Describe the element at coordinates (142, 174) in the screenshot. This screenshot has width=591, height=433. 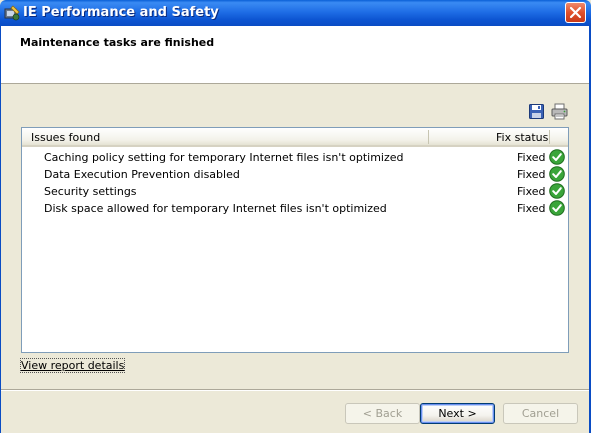
I see `issue-label: Data Execution Prevention disabled` at that location.